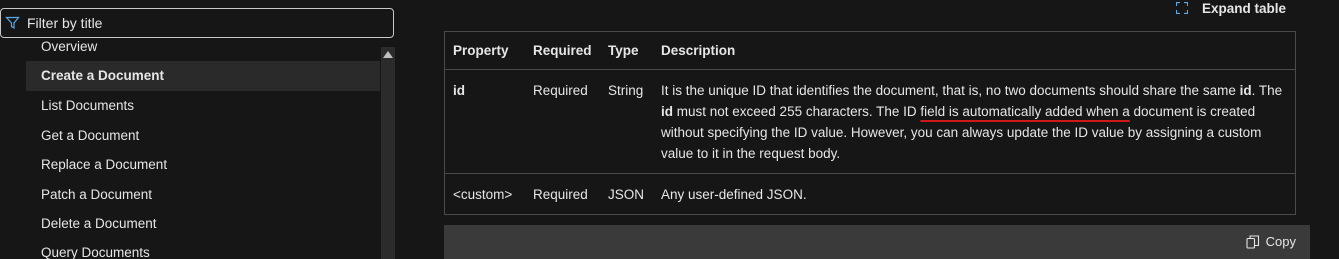  Describe the element at coordinates (1253, 241) in the screenshot. I see `copy-icon` at that location.